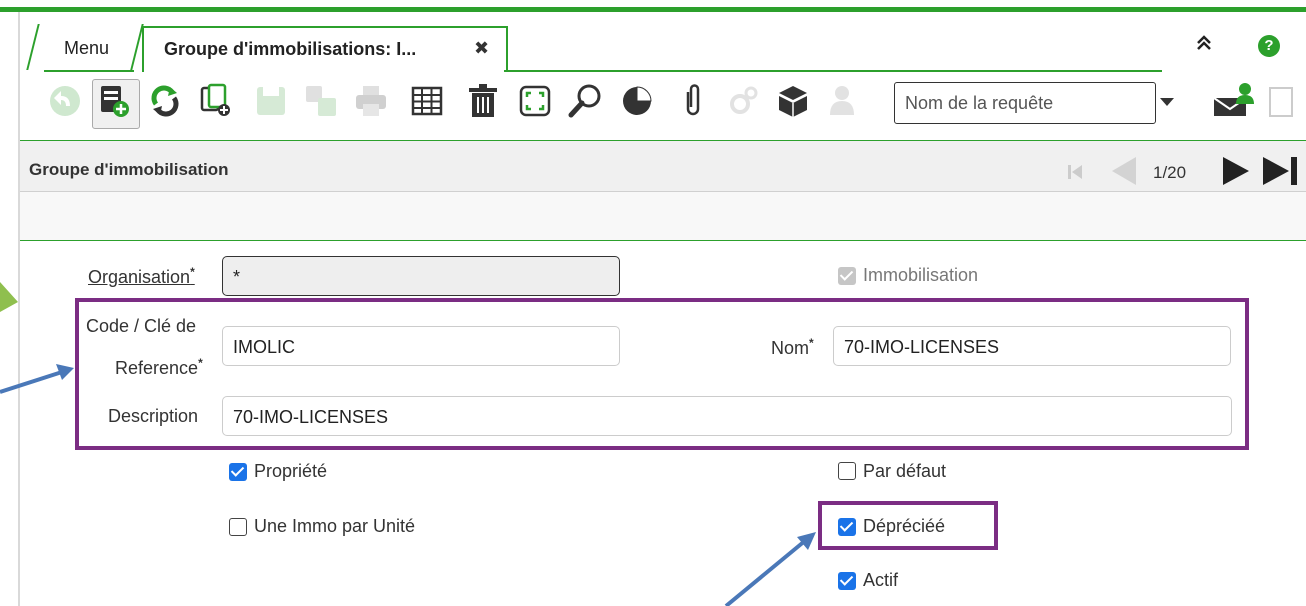 The image size is (1306, 606). I want to click on organisation-value: *, so click(237, 277).